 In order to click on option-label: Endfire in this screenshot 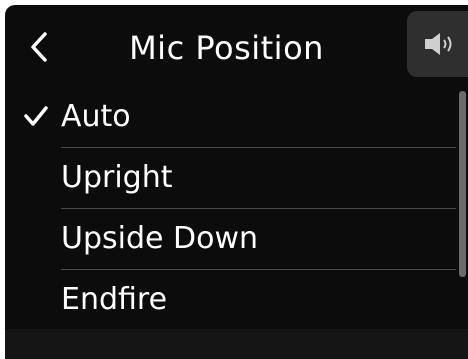, I will do `click(114, 299)`.